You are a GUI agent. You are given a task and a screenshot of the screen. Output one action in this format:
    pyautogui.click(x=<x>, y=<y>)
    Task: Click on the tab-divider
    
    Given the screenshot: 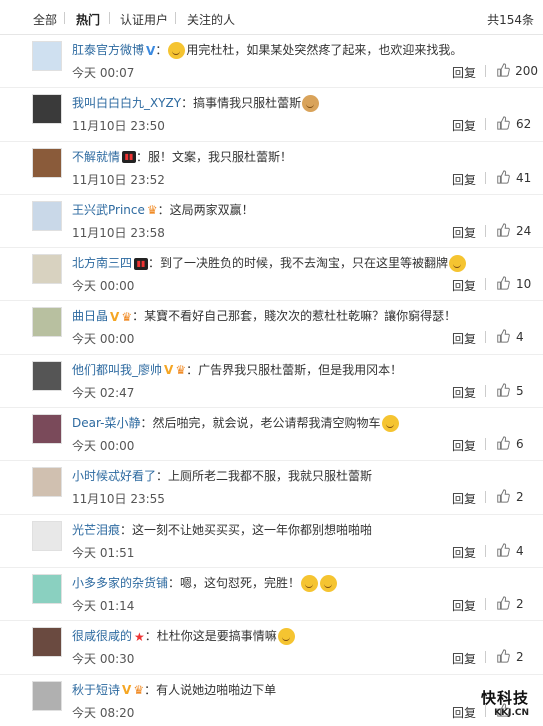 What is the action you would take?
    pyautogui.click(x=64, y=18)
    